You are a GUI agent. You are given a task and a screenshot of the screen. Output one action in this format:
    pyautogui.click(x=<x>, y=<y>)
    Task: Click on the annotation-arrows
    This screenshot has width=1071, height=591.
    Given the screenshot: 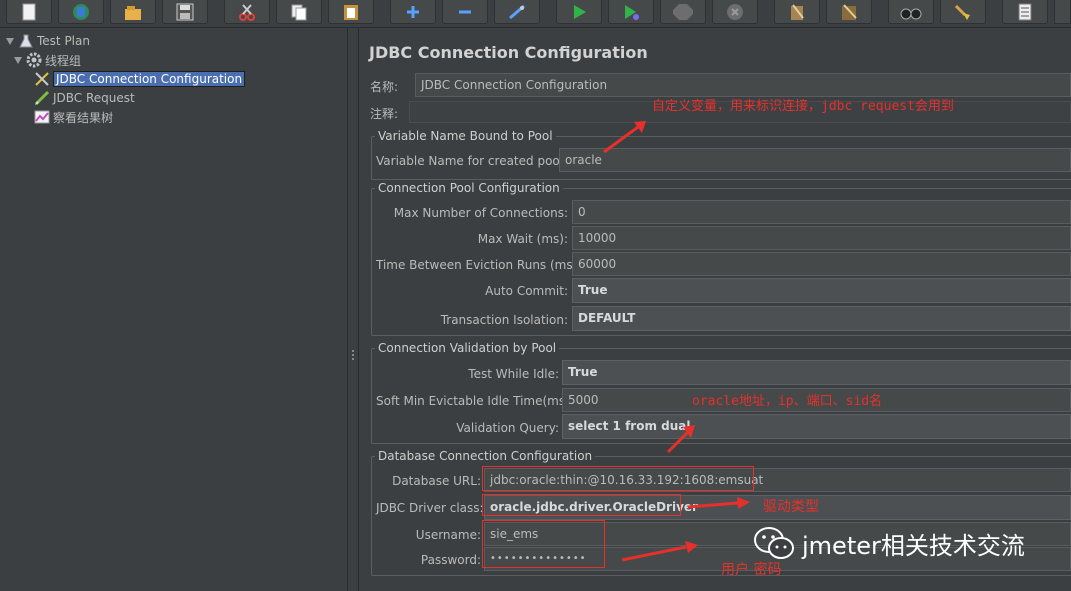 What is the action you would take?
    pyautogui.click(x=676, y=341)
    